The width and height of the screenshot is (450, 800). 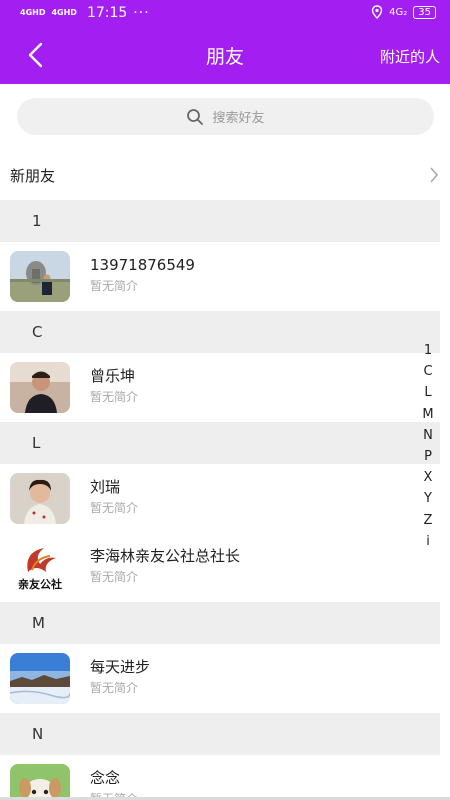 What do you see at coordinates (105, 487) in the screenshot?
I see `friend-name: 刘瑞` at bounding box center [105, 487].